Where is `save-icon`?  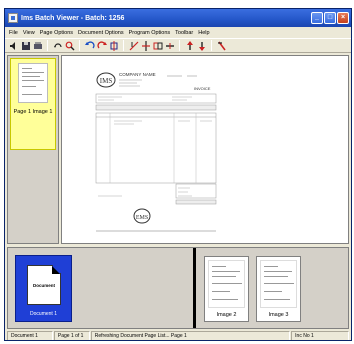 save-icon is located at coordinates (25, 45).